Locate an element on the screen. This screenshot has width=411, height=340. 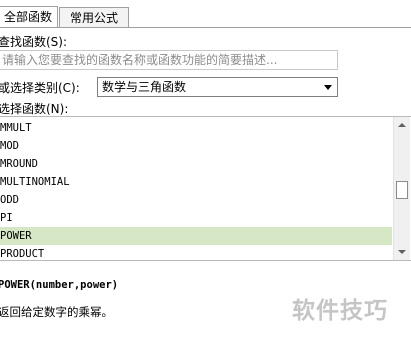
list-item: MULTINOMIAL is located at coordinates (196, 182).